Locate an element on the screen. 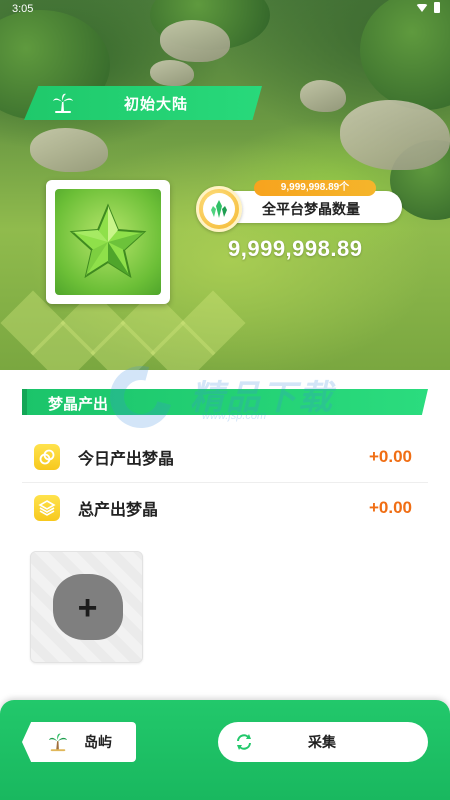  crystal-cluster-icon is located at coordinates (219, 209).